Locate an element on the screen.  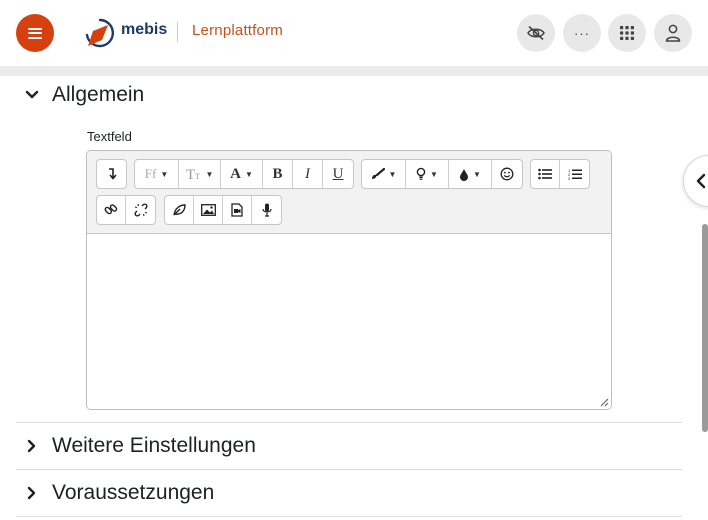
toolbar-group-lists: 123 is located at coordinates (560, 174).